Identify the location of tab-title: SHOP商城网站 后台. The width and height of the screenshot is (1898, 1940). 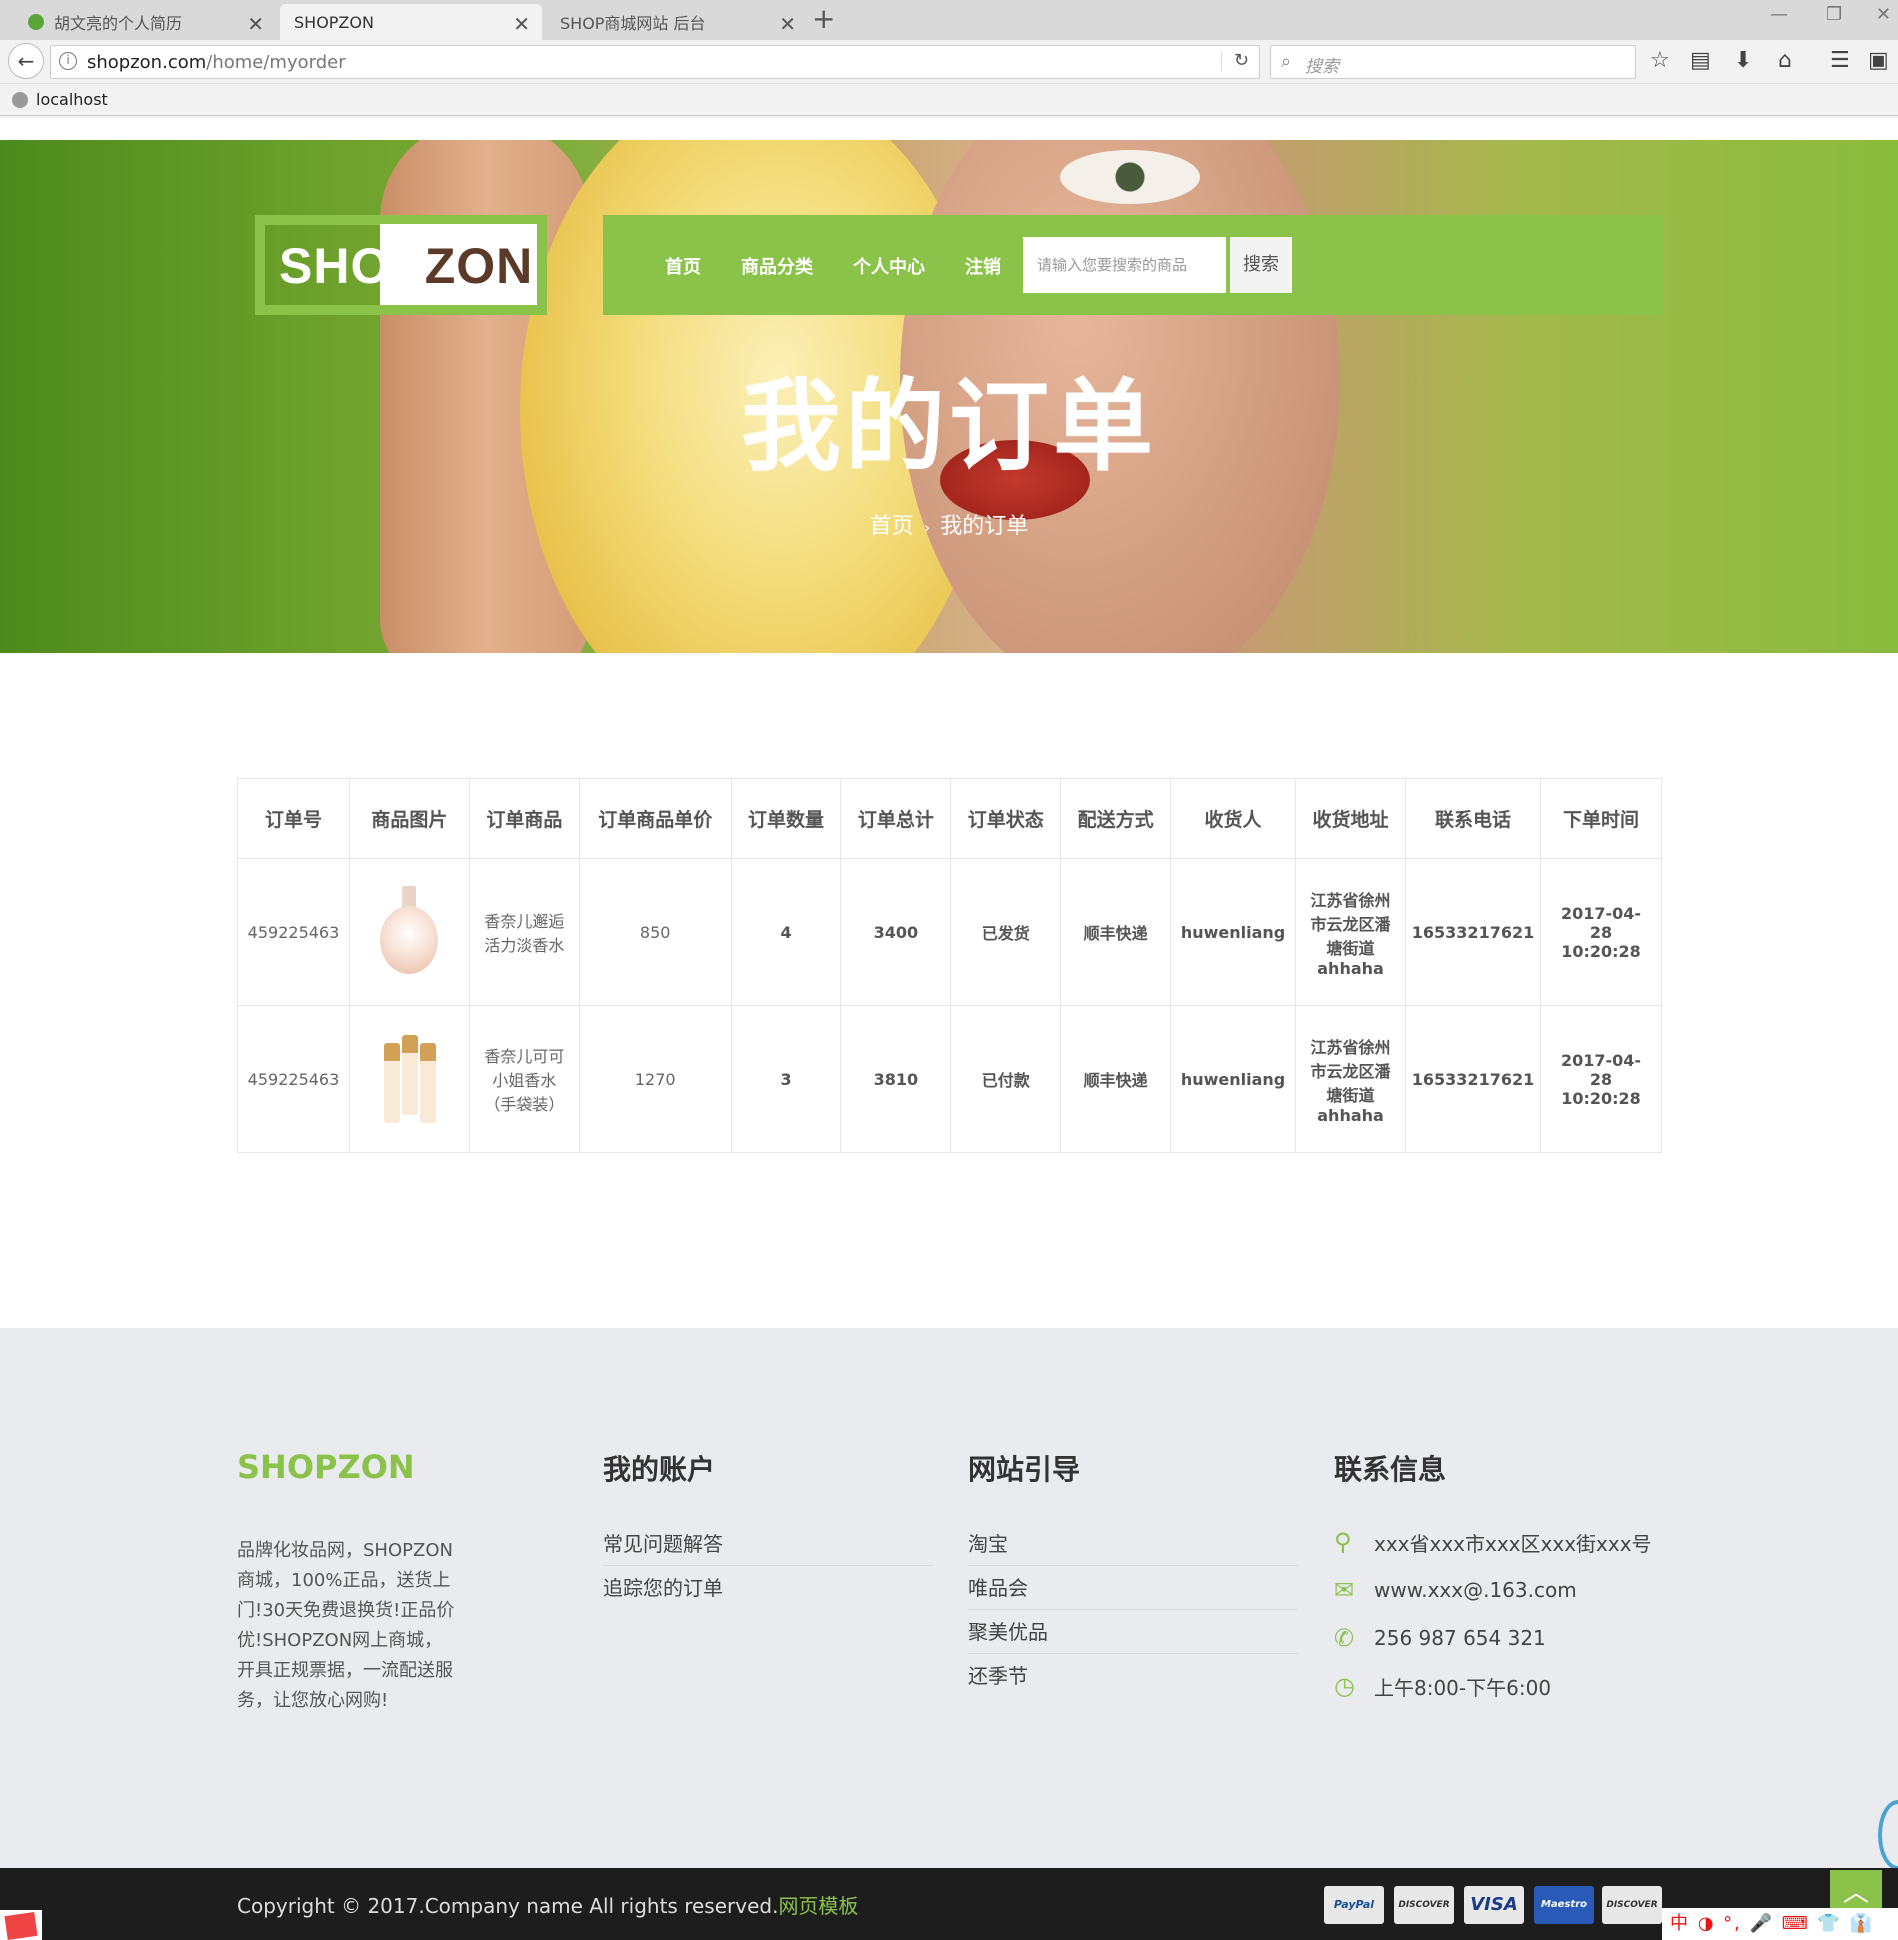
(633, 23).